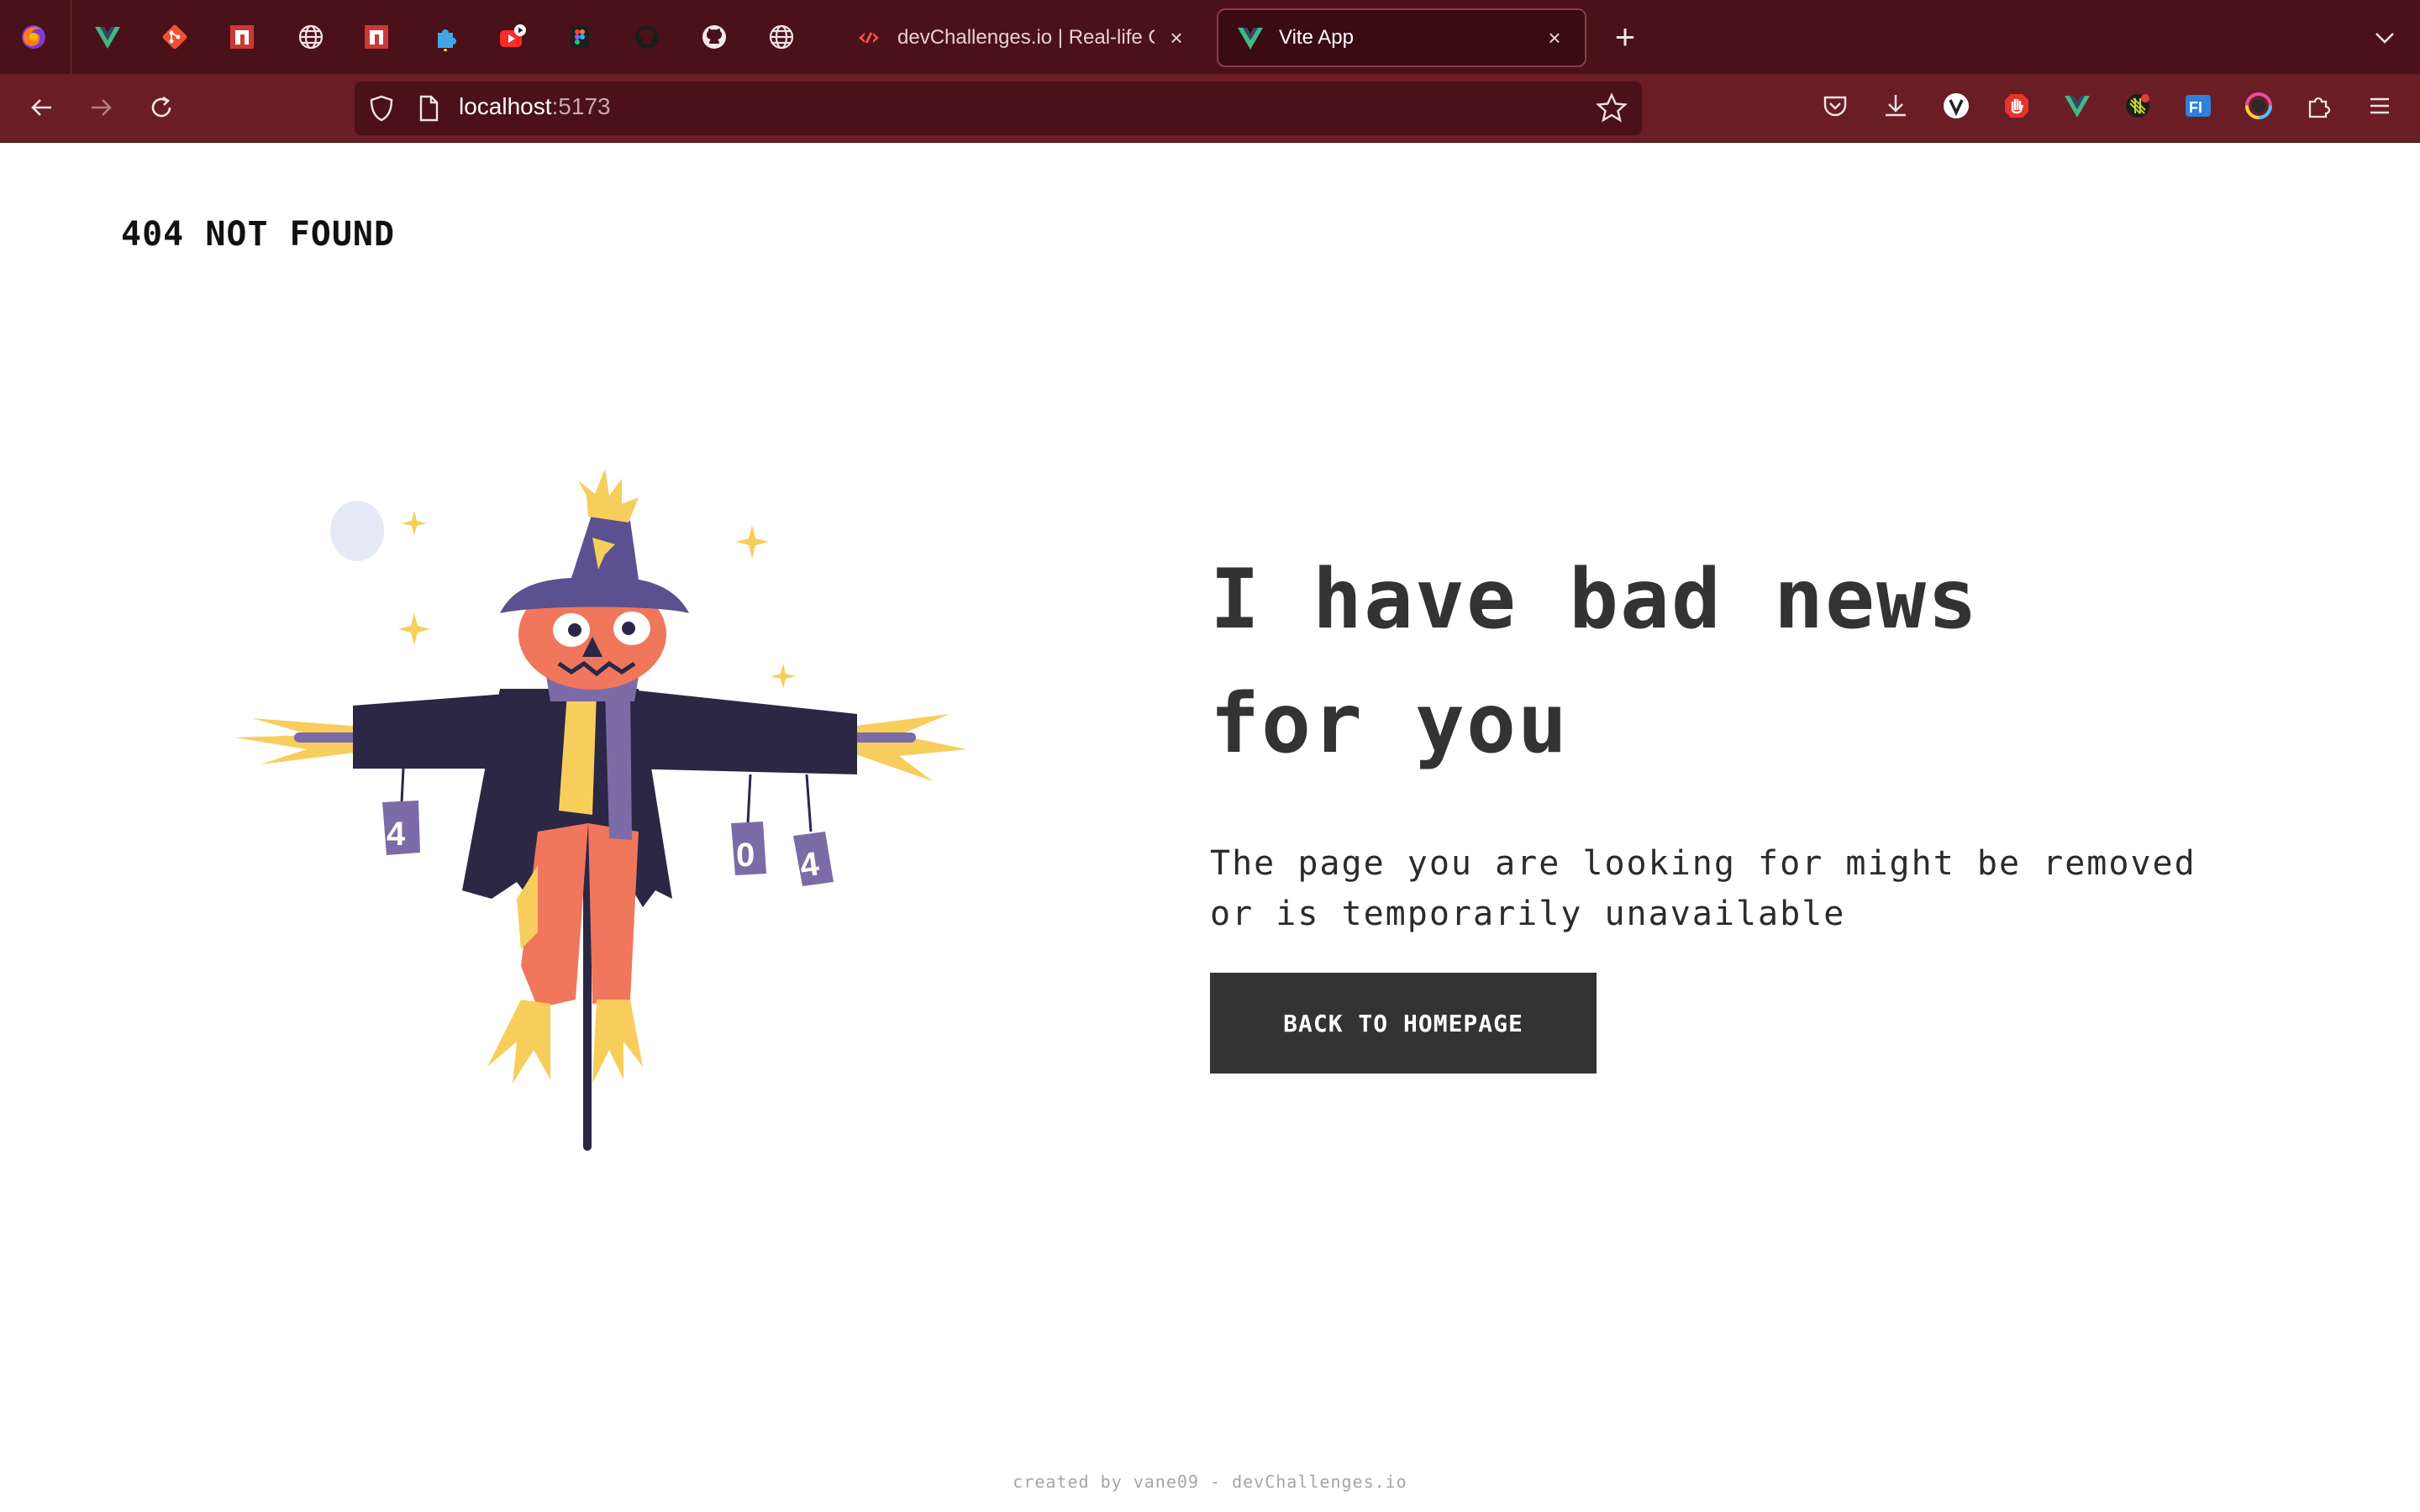  I want to click on pocket-icon, so click(1835, 106).